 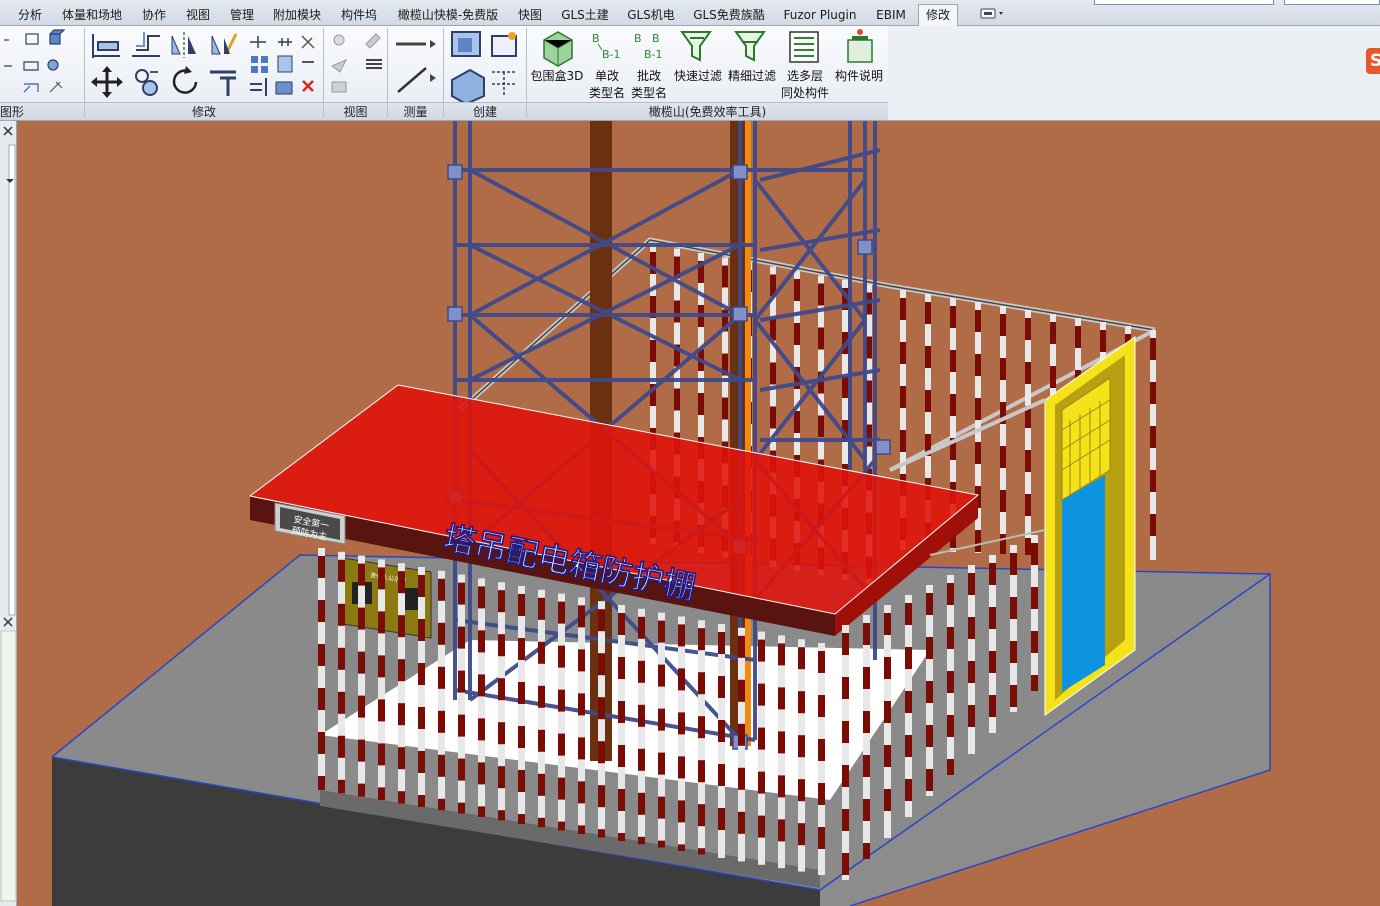 I want to click on create-group-icon, so click(x=504, y=44).